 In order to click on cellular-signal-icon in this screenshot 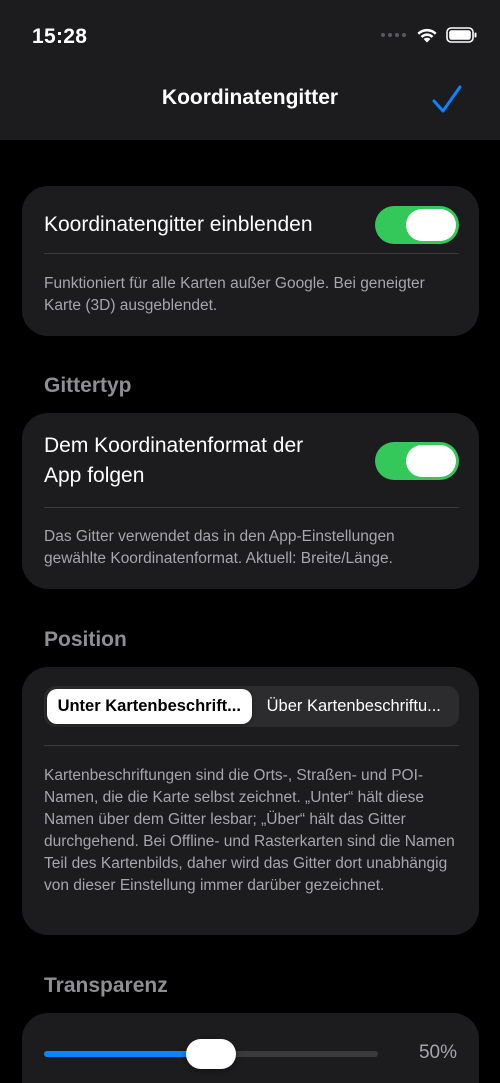, I will do `click(393, 35)`.